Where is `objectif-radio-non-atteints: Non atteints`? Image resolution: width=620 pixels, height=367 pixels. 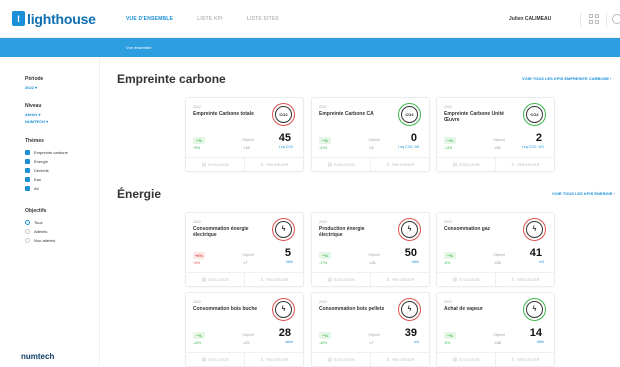
objectif-radio-non-atteints: Non atteints is located at coordinates (40, 240).